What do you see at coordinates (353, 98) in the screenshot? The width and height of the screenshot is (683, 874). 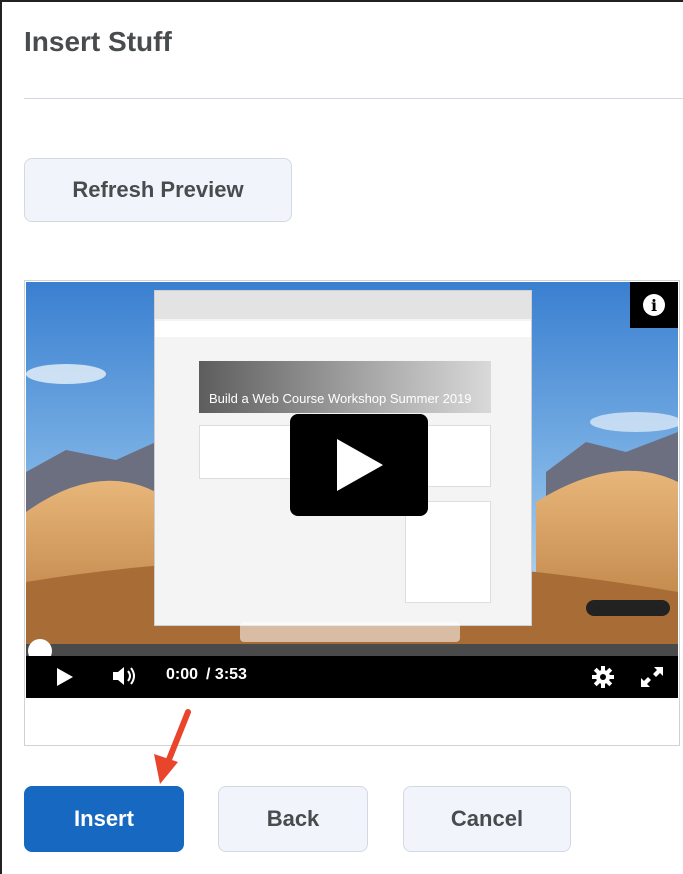 I see `divider` at bounding box center [353, 98].